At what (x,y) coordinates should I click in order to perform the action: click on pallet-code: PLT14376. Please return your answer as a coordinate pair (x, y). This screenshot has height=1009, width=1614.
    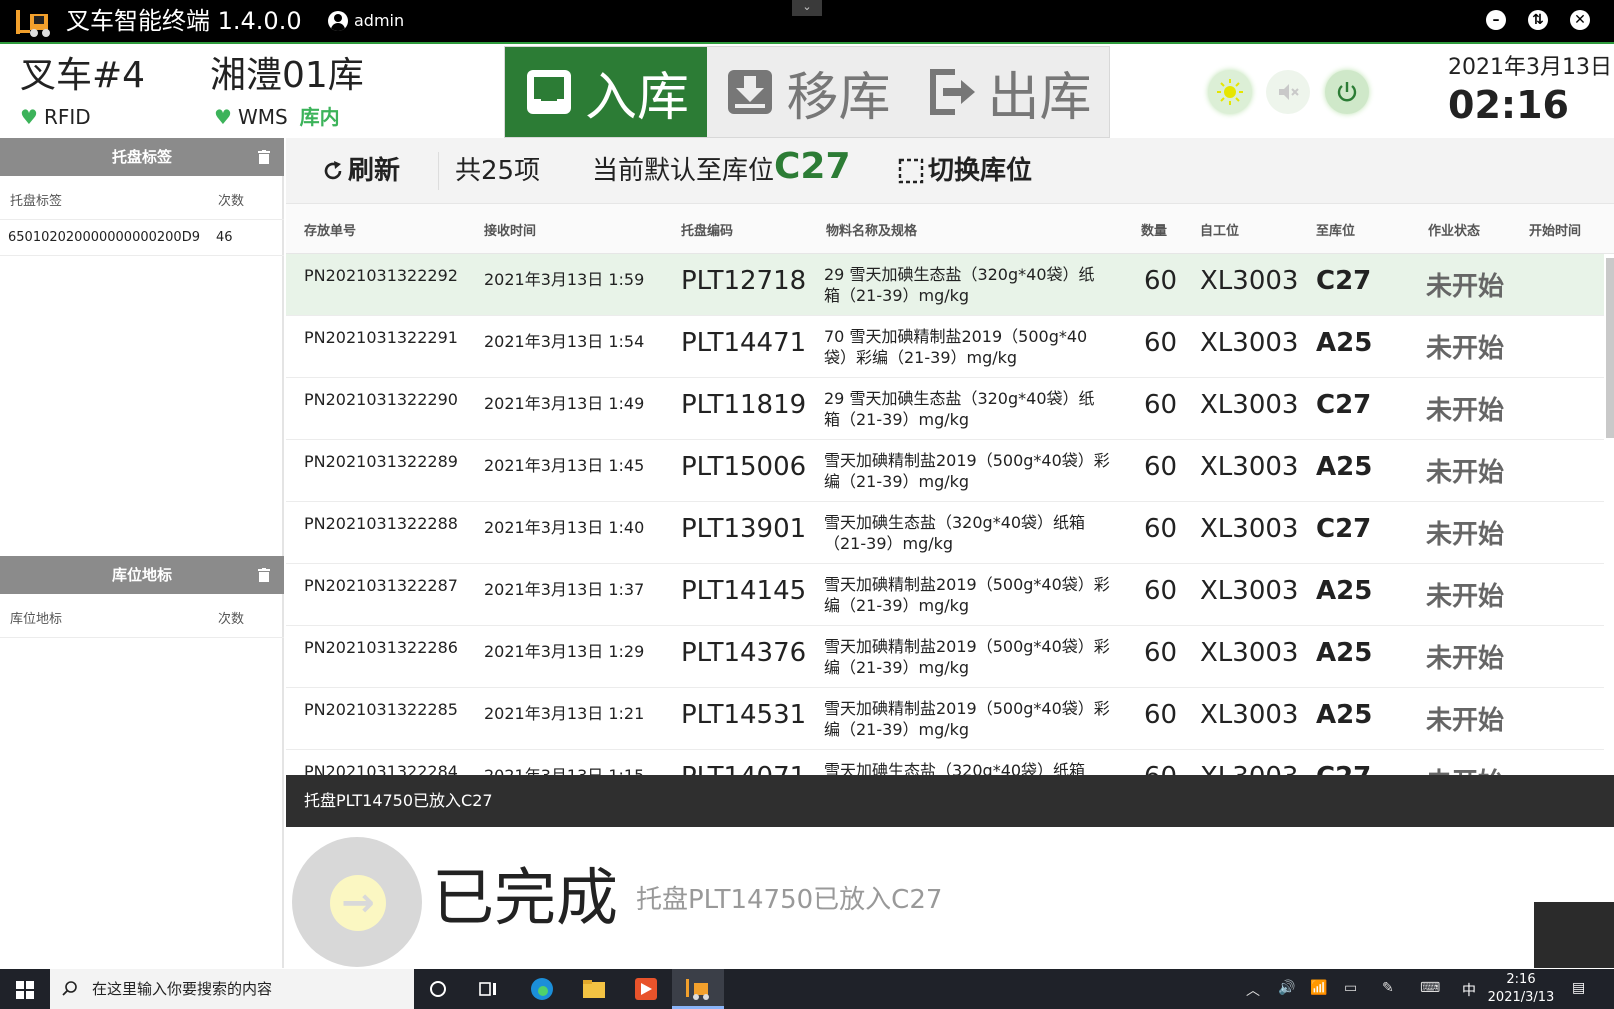
    Looking at the image, I should click on (744, 653).